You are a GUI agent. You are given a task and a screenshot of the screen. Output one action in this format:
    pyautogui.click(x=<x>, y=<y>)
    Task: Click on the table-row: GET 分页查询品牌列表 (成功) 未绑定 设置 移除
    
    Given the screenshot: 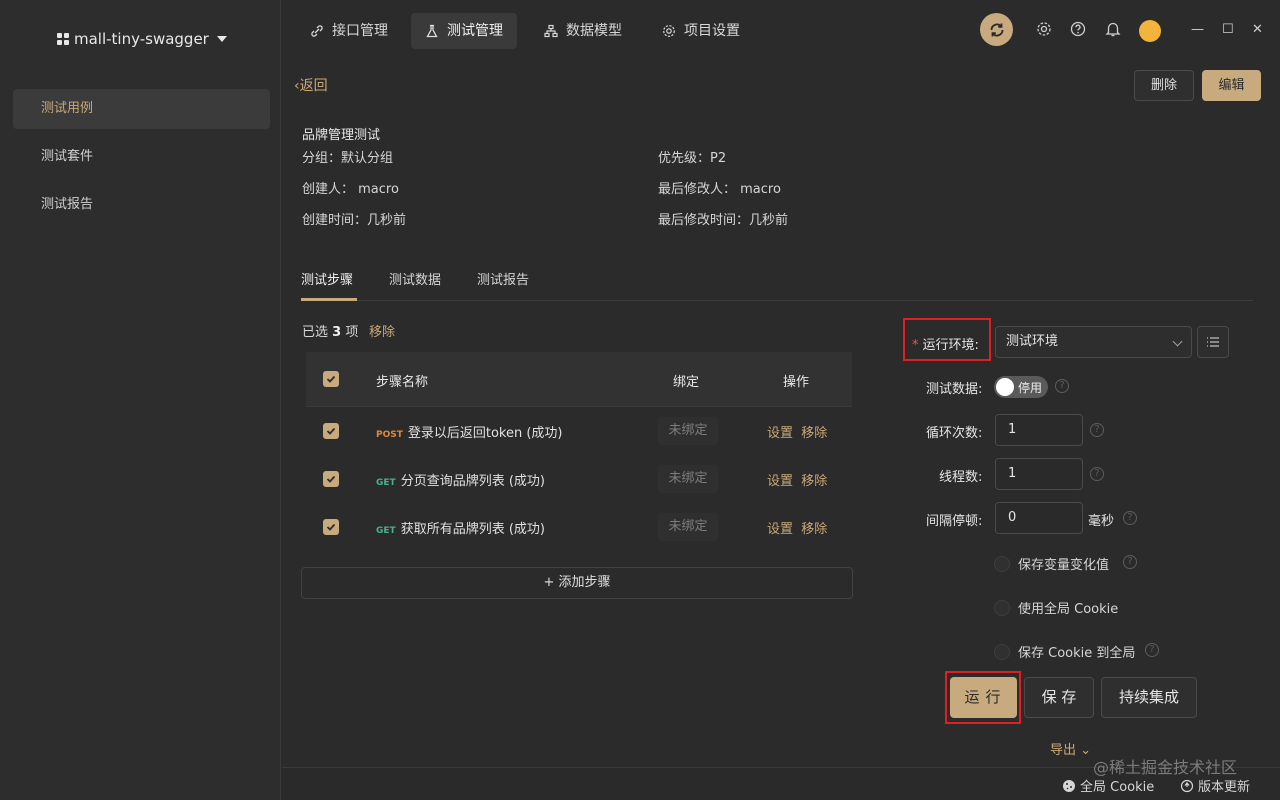 What is the action you would take?
    pyautogui.click(x=579, y=479)
    